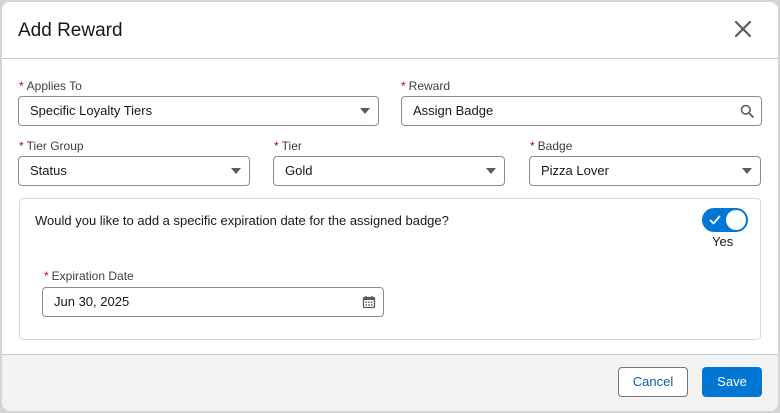  I want to click on save-button: Save, so click(732, 382).